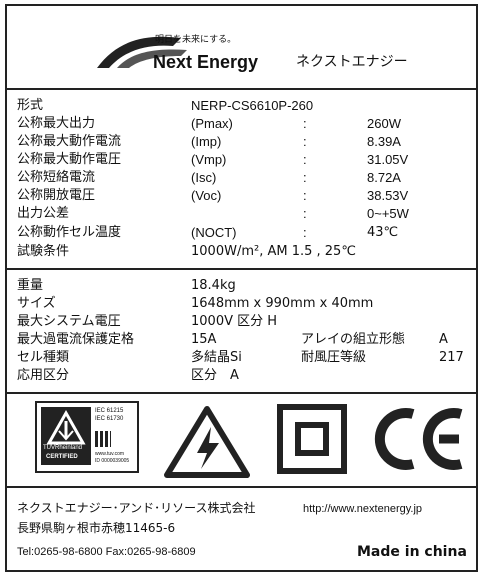 The image size is (487, 579). I want to click on physical-value: 1648mm x 990mm x 40mm, so click(282, 303).